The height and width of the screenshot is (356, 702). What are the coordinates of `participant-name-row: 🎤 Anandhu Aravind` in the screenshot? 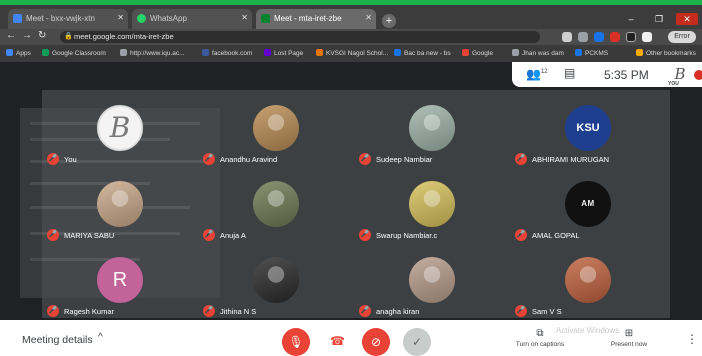 It's located at (276, 159).